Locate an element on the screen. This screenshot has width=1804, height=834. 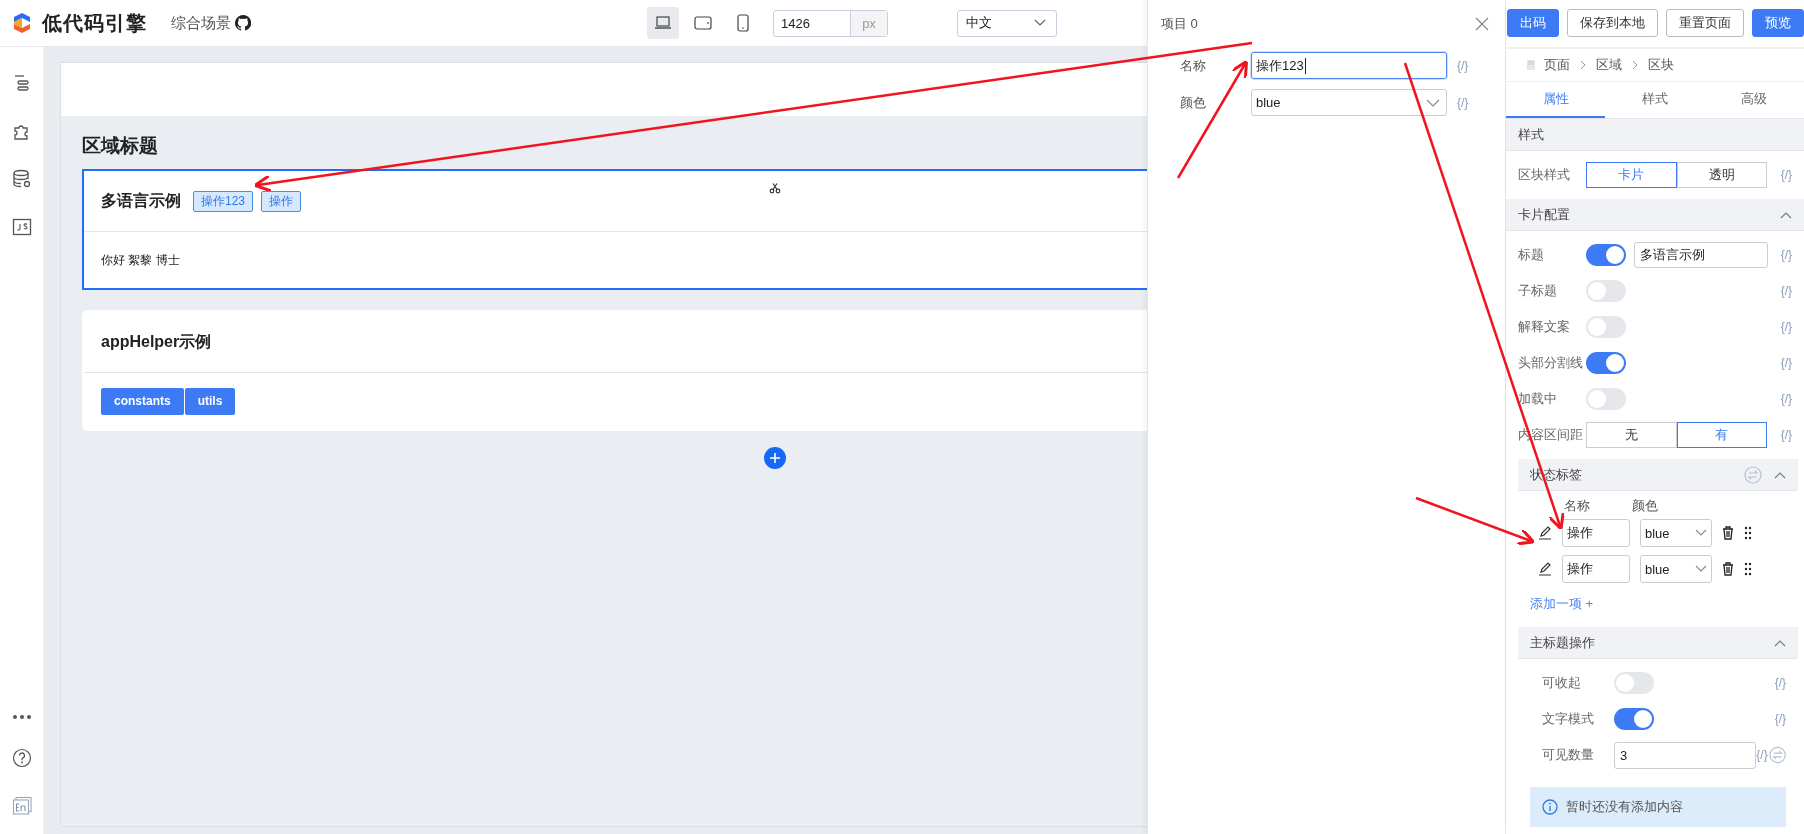
github-icon is located at coordinates (243, 23).